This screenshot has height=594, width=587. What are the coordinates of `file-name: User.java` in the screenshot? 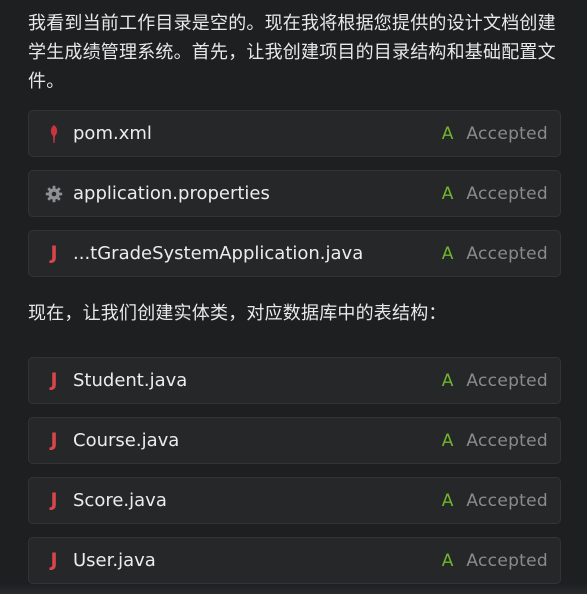 It's located at (114, 560).